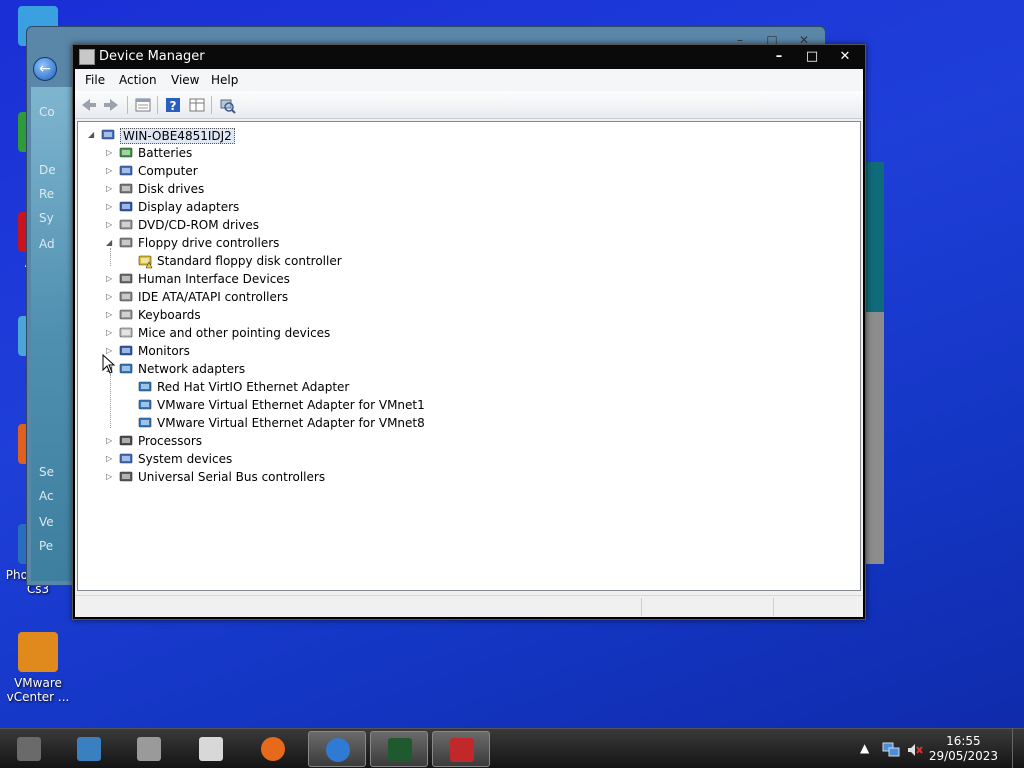  Describe the element at coordinates (56, 244) in the screenshot. I see `bg-panel-link: Ad` at that location.